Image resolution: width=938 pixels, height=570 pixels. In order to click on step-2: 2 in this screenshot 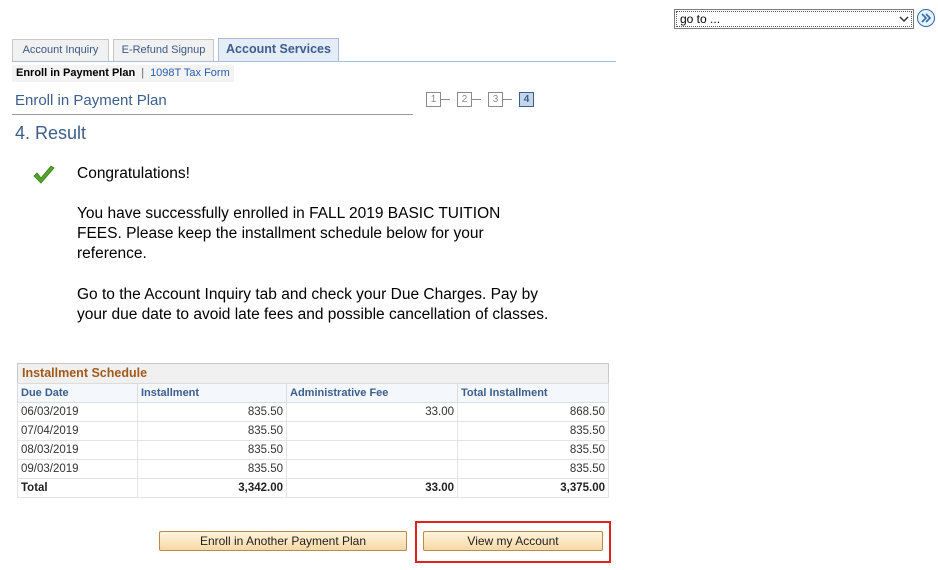, I will do `click(464, 99)`.